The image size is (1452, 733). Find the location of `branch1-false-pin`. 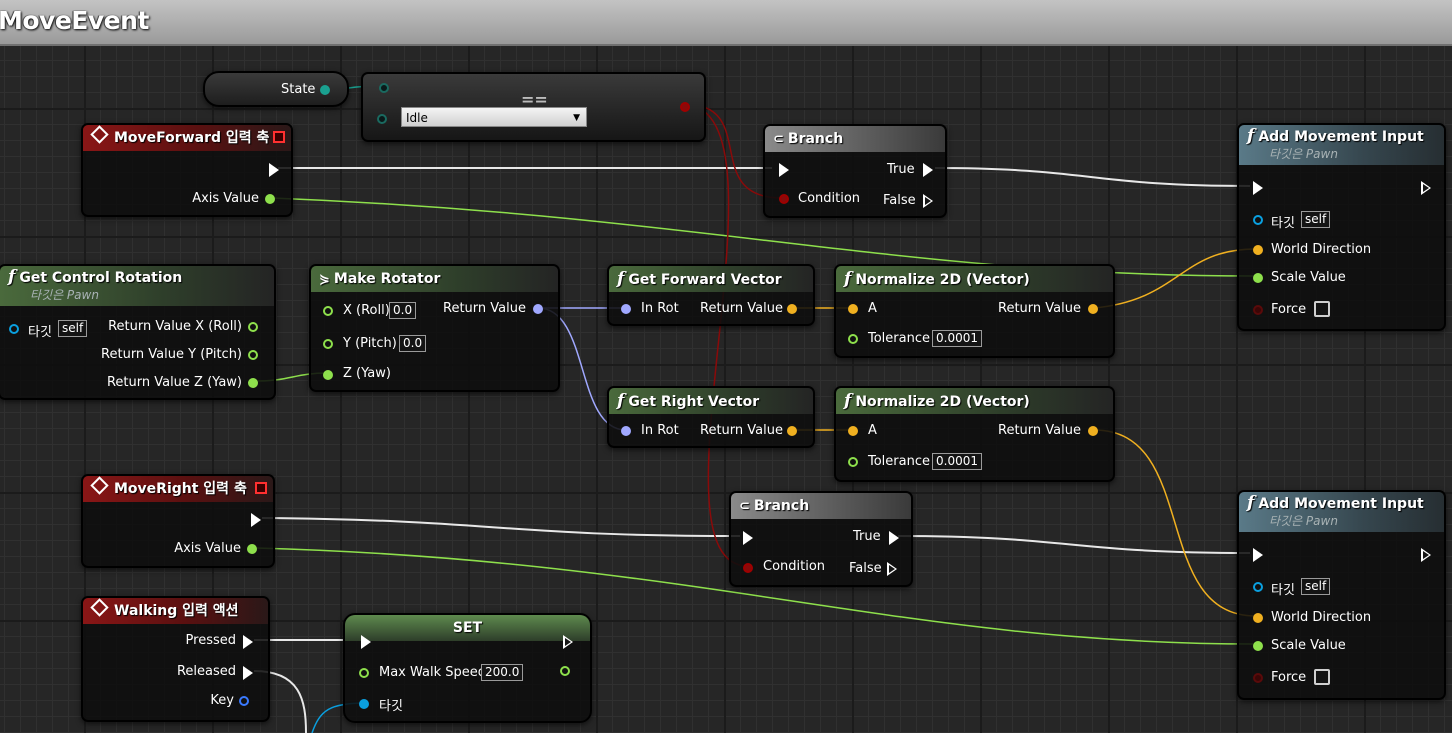

branch1-false-pin is located at coordinates (928, 201).